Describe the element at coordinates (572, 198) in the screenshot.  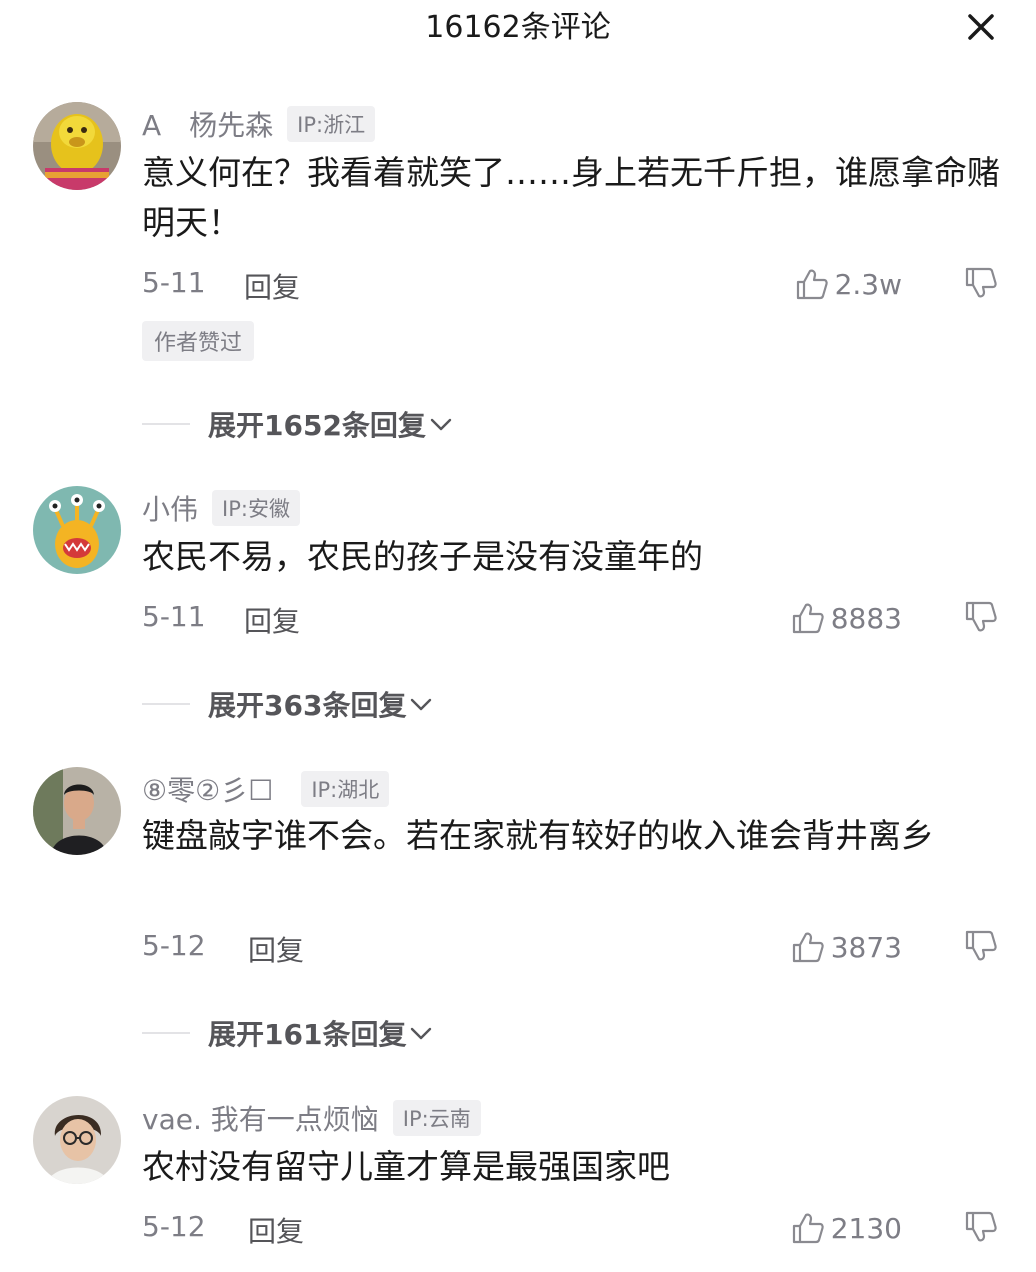
I see `comment-text: 意义何在？我看着就笑了……身上若无千斤担，谁愿拿命赌明天！` at that location.